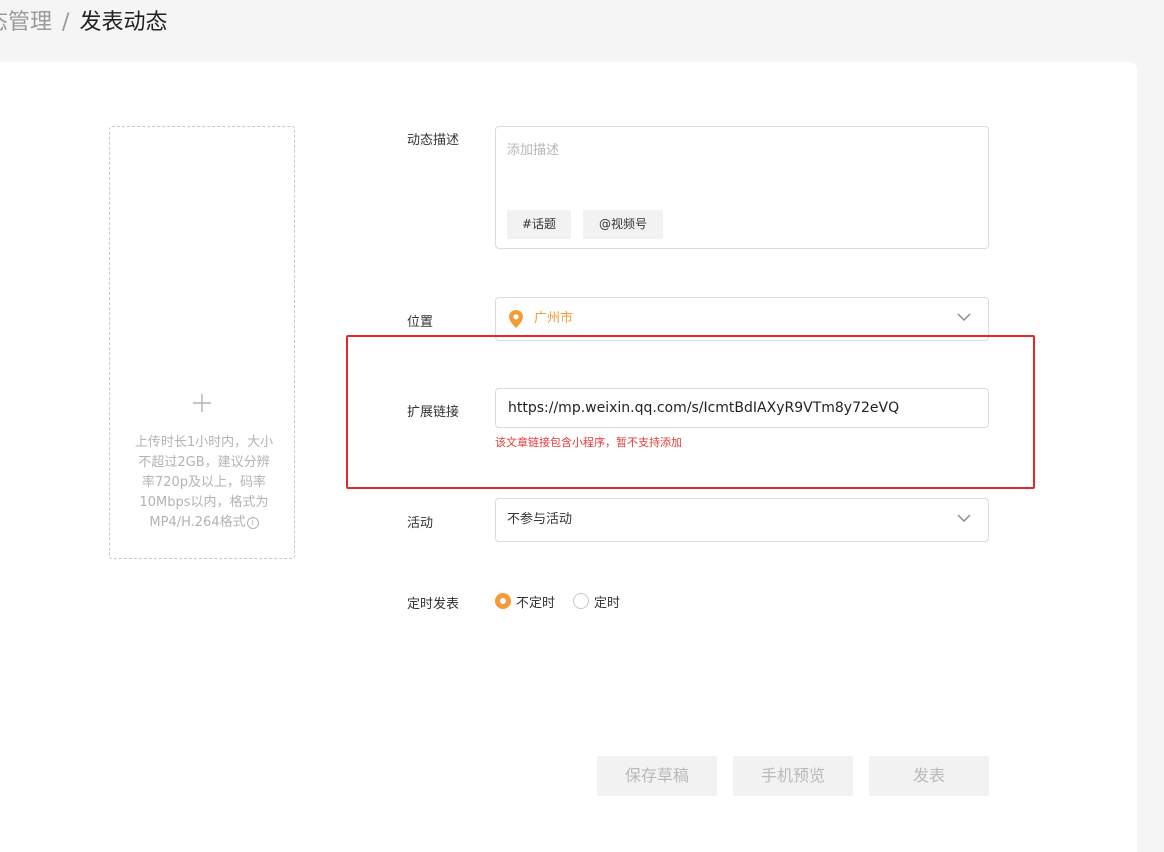 The height and width of the screenshot is (852, 1164). What do you see at coordinates (516, 319) in the screenshot?
I see `location-pin-icon` at bounding box center [516, 319].